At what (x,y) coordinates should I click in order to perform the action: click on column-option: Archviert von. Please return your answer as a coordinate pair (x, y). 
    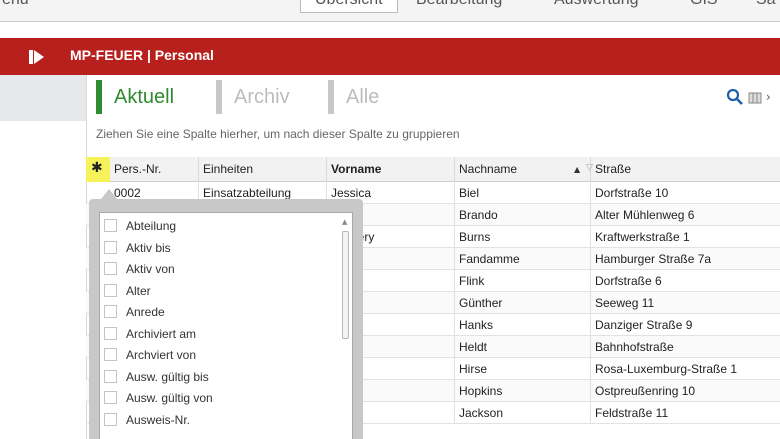
    Looking at the image, I should click on (150, 355).